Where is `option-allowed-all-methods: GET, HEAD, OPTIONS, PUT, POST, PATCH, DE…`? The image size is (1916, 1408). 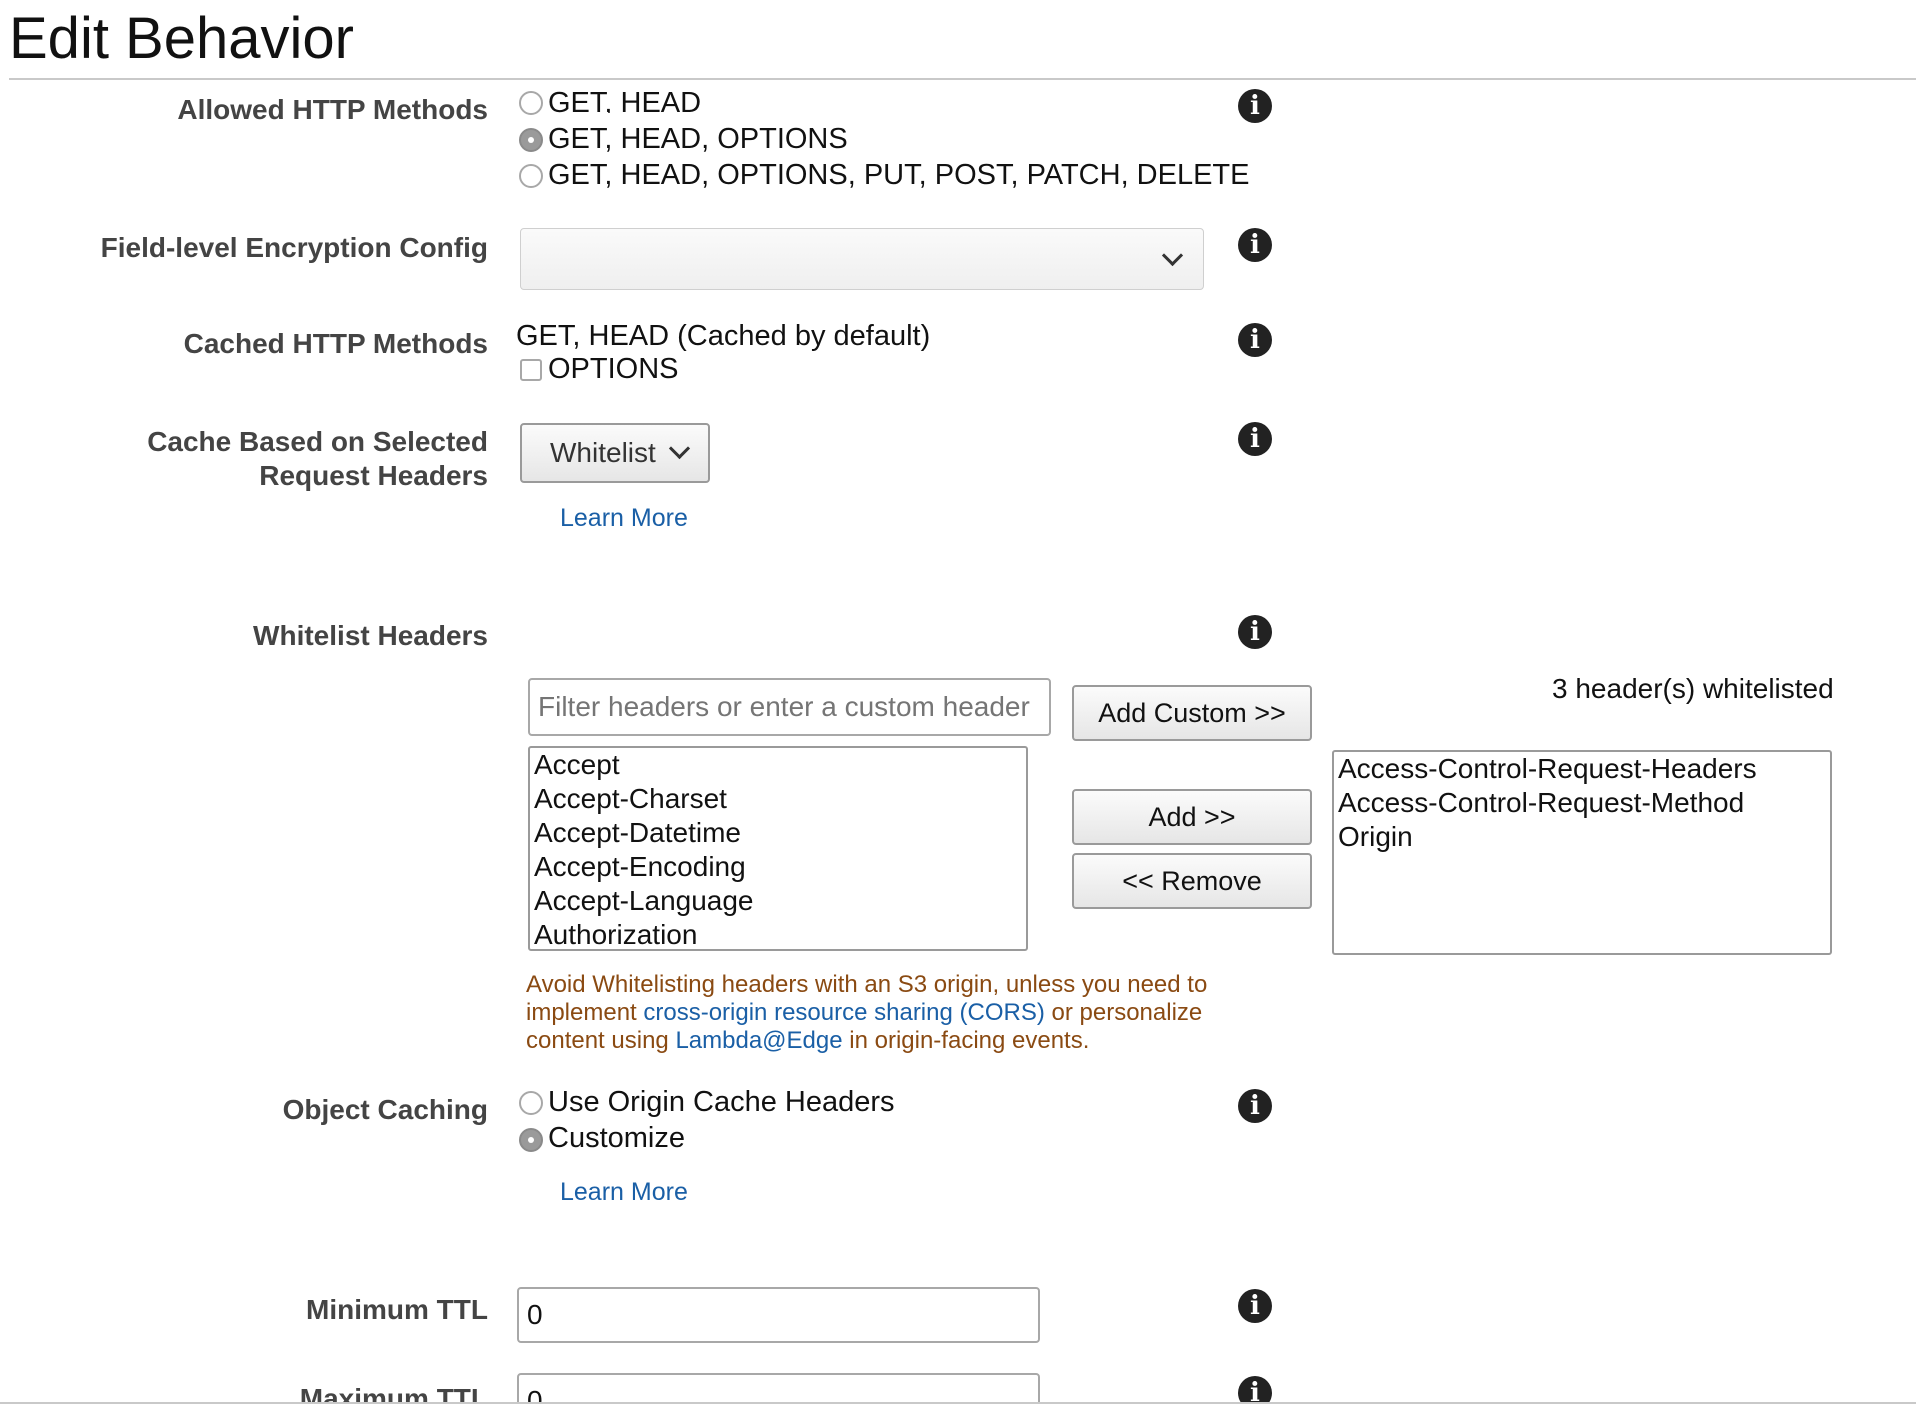 option-allowed-all-methods: GET, HEAD, OPTIONS, PUT, POST, PATCH, DE… is located at coordinates (899, 175).